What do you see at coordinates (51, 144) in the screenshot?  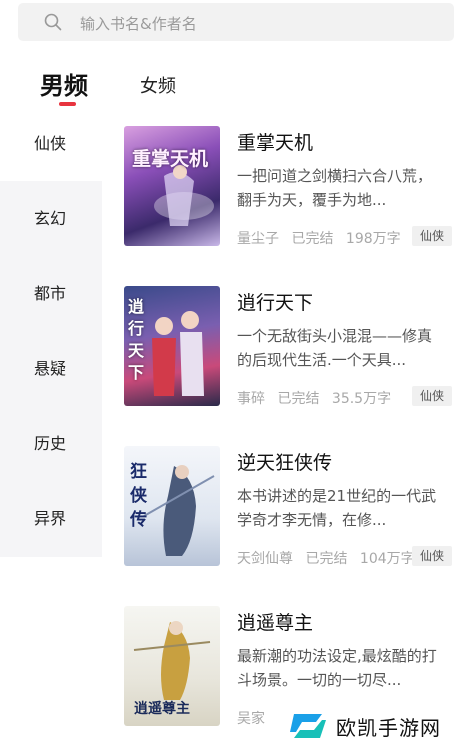 I see `sidebar-item-xianxia: 仙侠` at bounding box center [51, 144].